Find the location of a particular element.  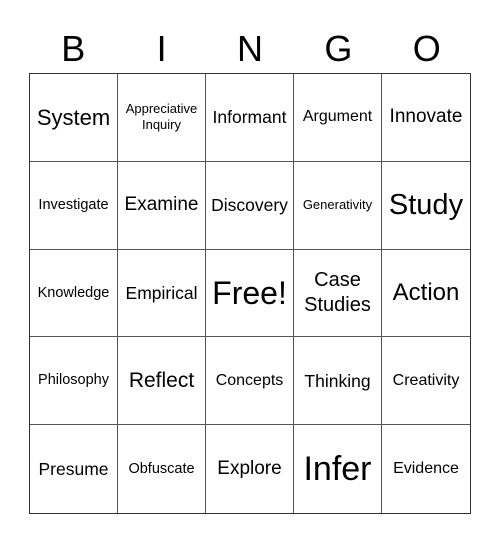

bingo-cell: Study is located at coordinates (426, 206).